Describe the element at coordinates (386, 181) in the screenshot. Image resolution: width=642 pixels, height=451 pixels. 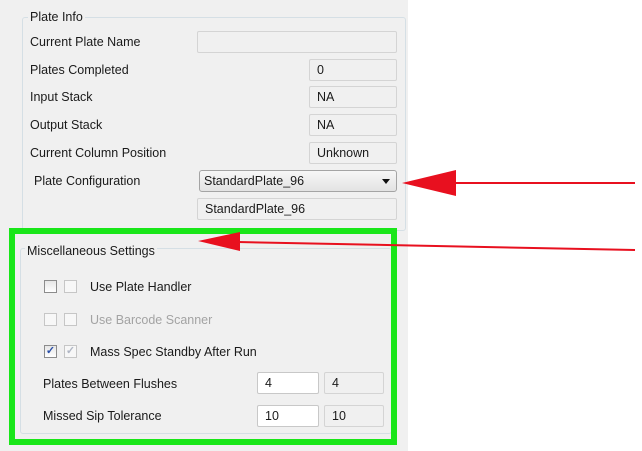
I see `chevron-down-icon` at that location.